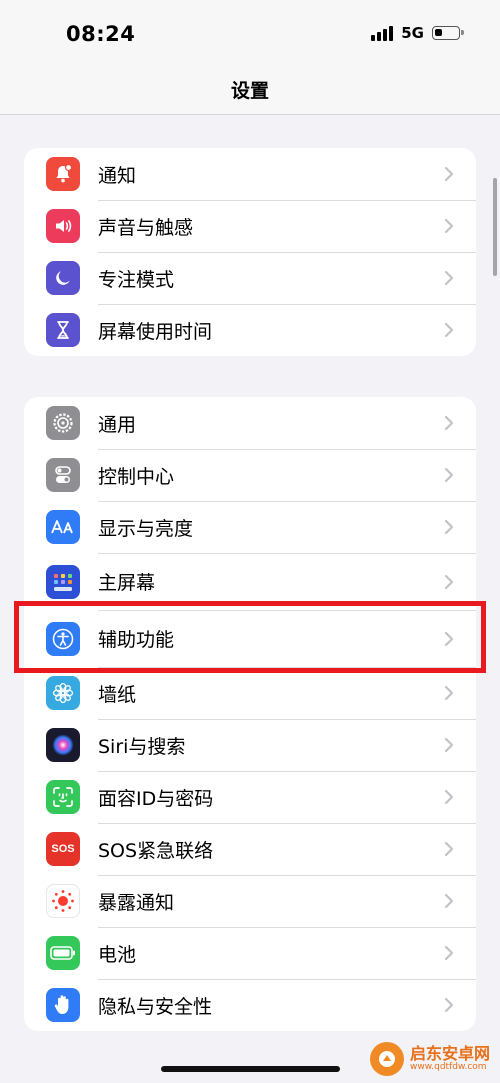  I want to click on screen-time-hourglass-icon, so click(63, 330).